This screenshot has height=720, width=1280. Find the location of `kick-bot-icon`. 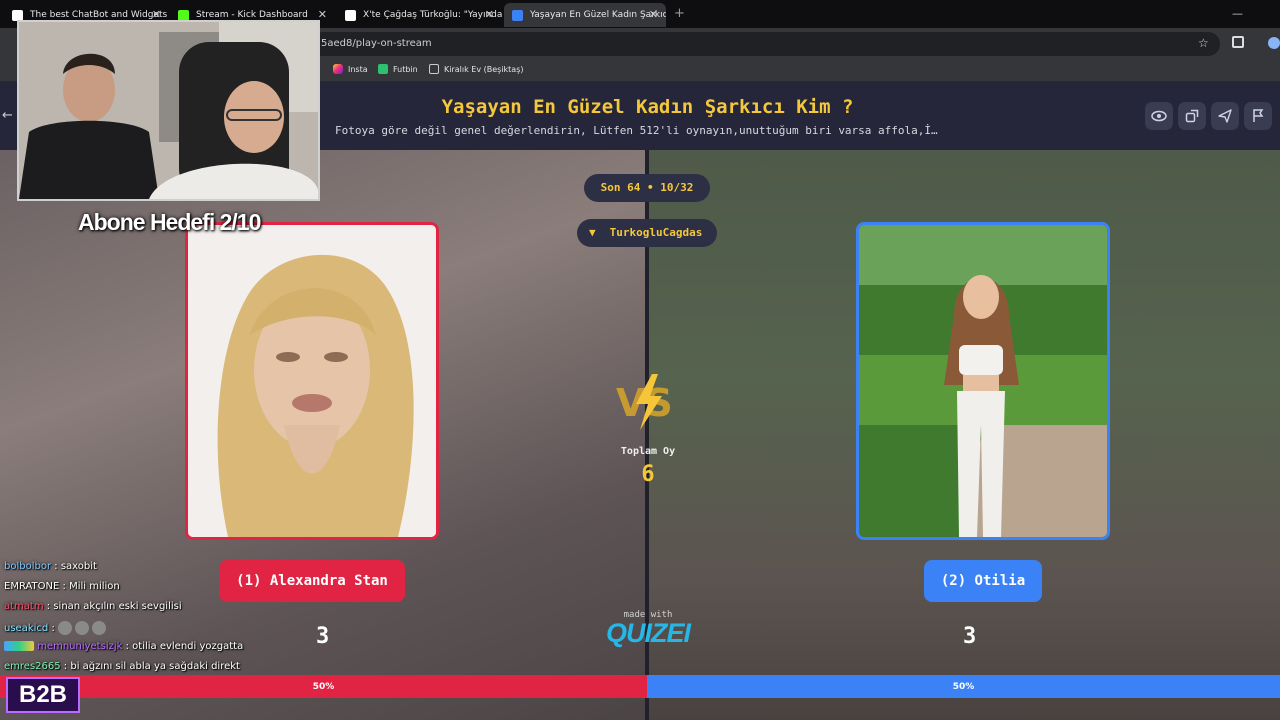

kick-bot-icon is located at coordinates (17, 15).